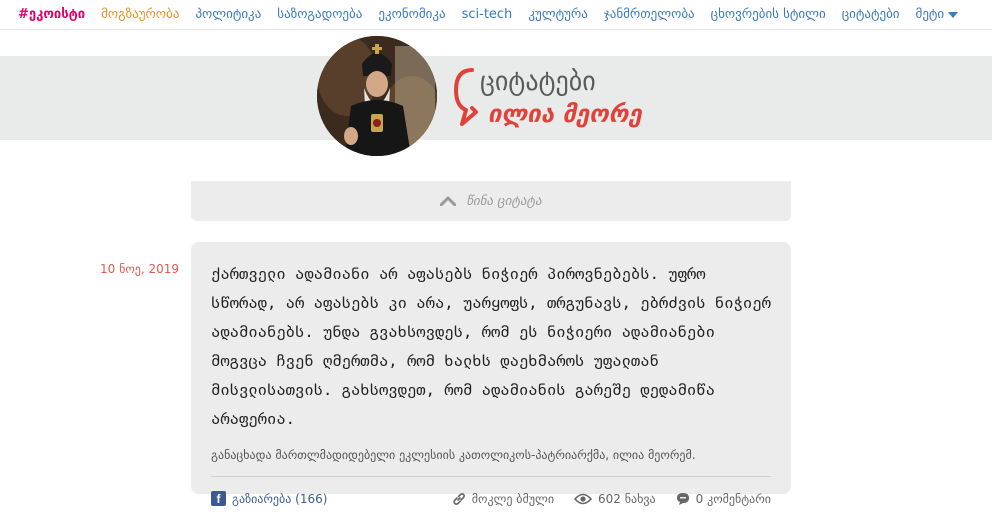 The image size is (992, 512). Describe the element at coordinates (649, 14) in the screenshot. I see `nav-item-health: ჯანმრთელობა` at that location.